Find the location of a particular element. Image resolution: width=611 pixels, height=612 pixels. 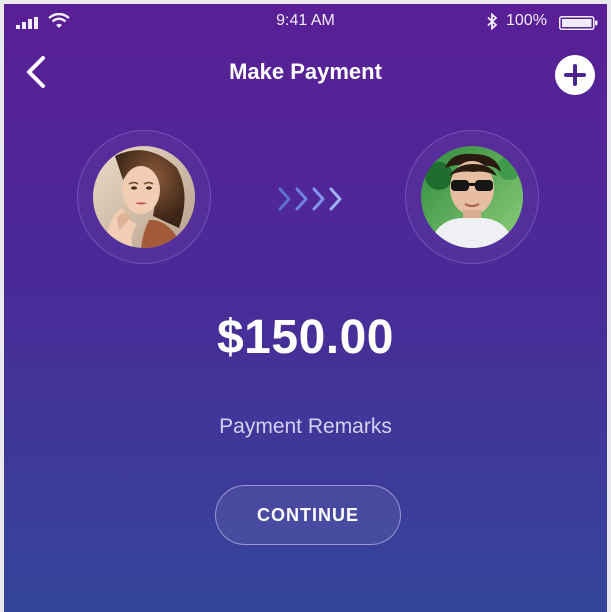

bluetooth-icon is located at coordinates (492, 21).